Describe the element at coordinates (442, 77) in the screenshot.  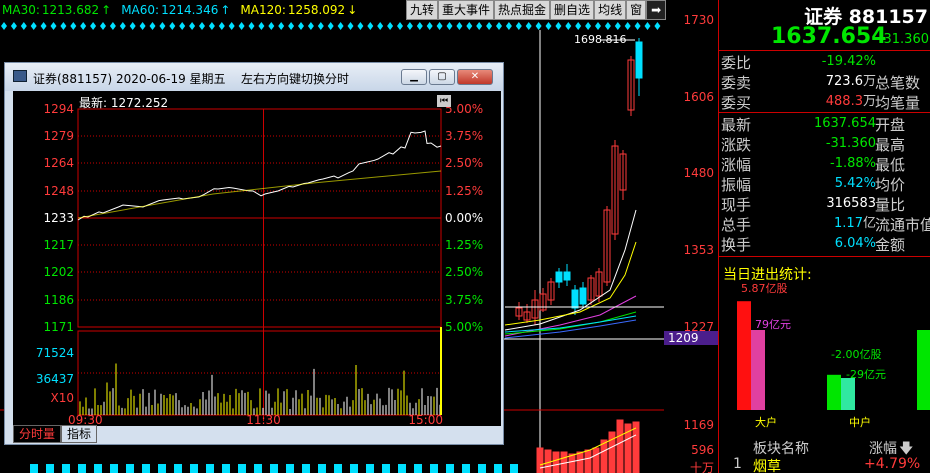
I see `maximize-icon: ▢` at that location.